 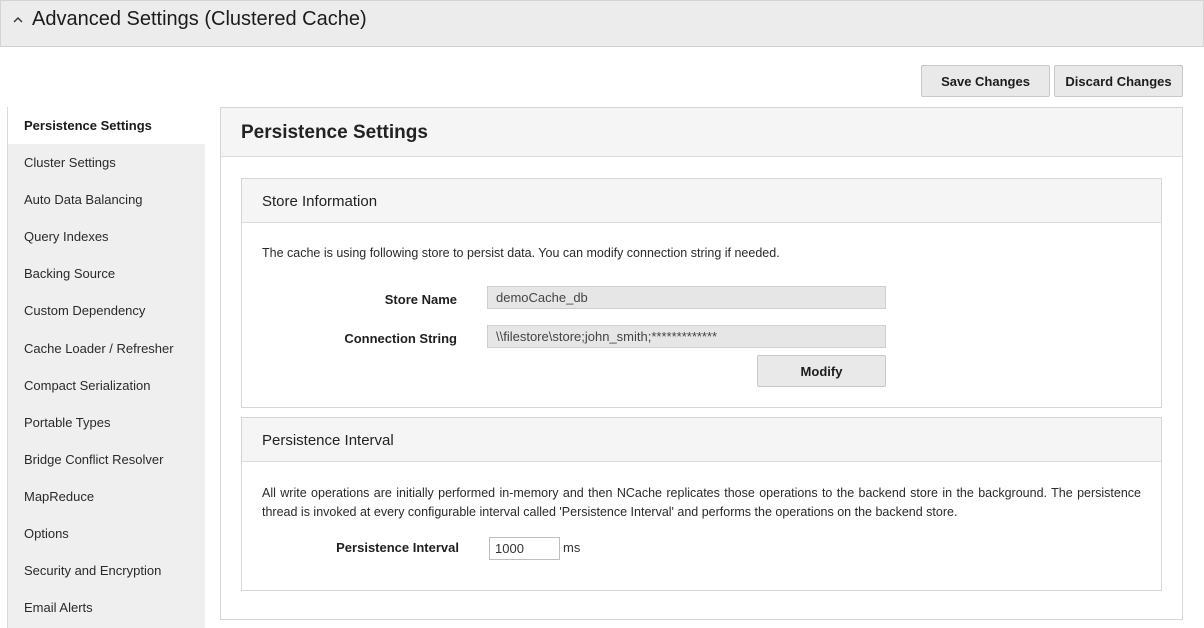 What do you see at coordinates (106, 459) in the screenshot?
I see `sidebar-item-bridge-conflict-resolver: Bridge Conflict Resolver` at bounding box center [106, 459].